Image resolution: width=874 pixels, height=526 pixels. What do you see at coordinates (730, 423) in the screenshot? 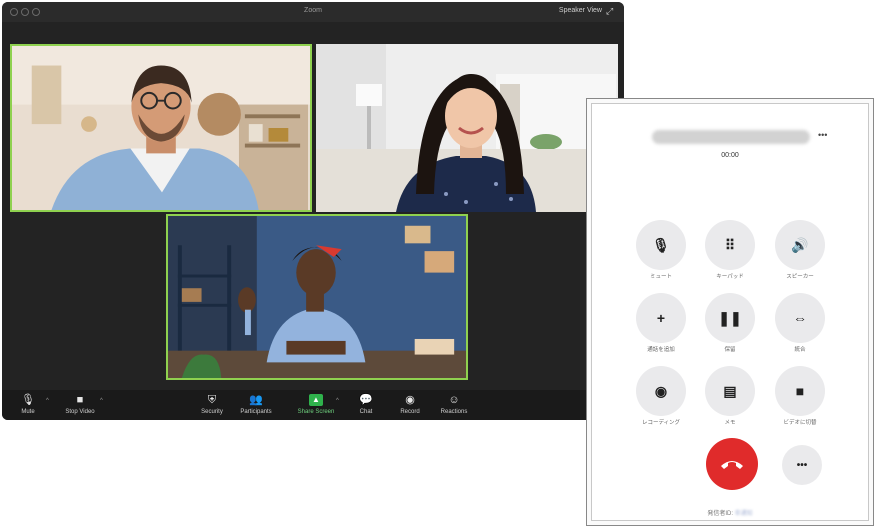
I see `notes-label: メモ` at bounding box center [730, 423].